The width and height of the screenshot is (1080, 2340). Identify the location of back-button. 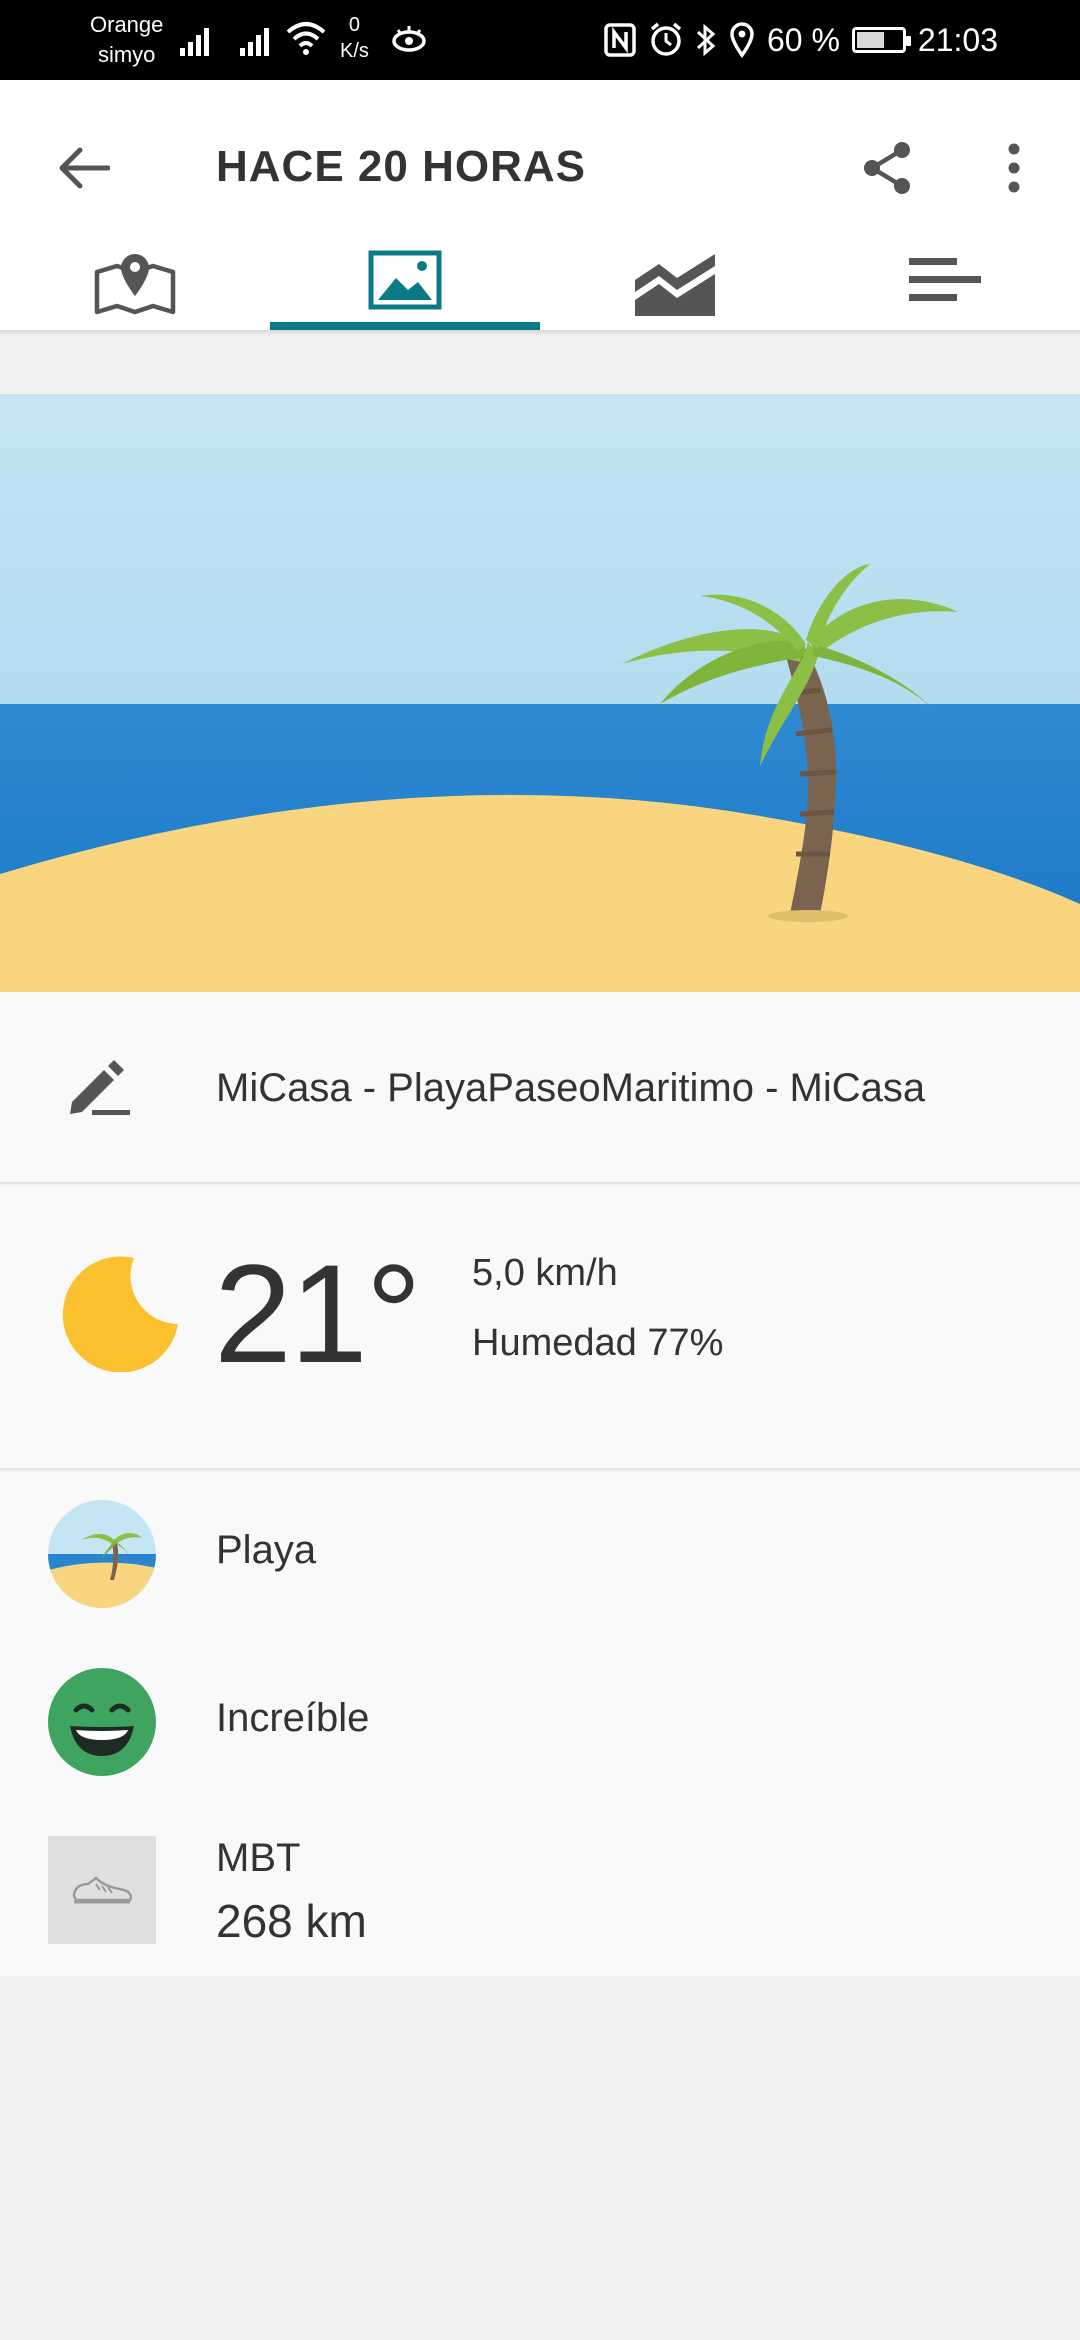
(84, 168).